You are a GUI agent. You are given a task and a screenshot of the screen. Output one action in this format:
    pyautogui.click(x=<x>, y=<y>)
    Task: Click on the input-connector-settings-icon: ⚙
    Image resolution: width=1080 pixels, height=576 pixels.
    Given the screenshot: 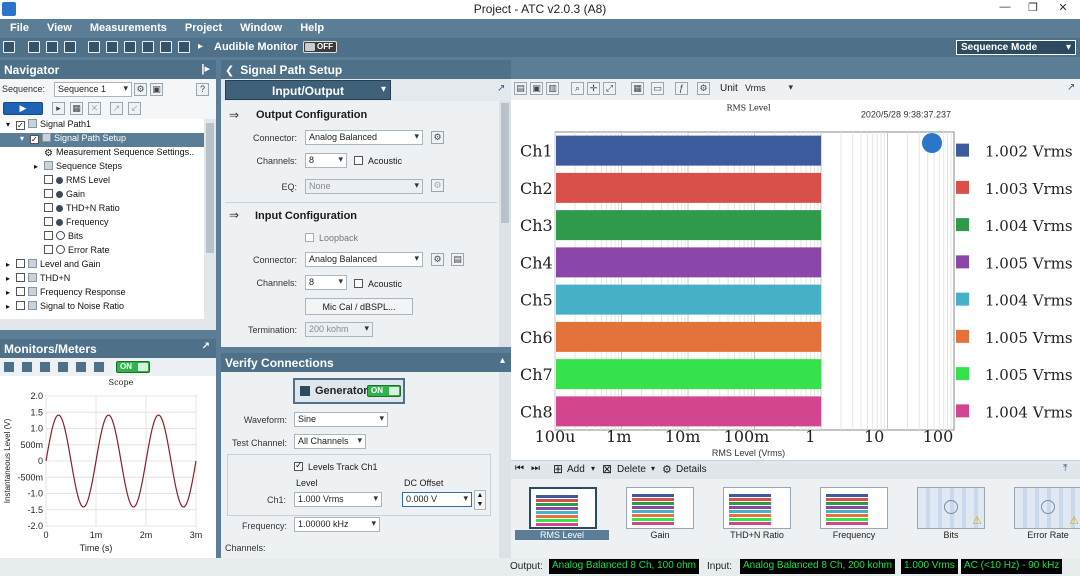 What is the action you would take?
    pyautogui.click(x=437, y=259)
    